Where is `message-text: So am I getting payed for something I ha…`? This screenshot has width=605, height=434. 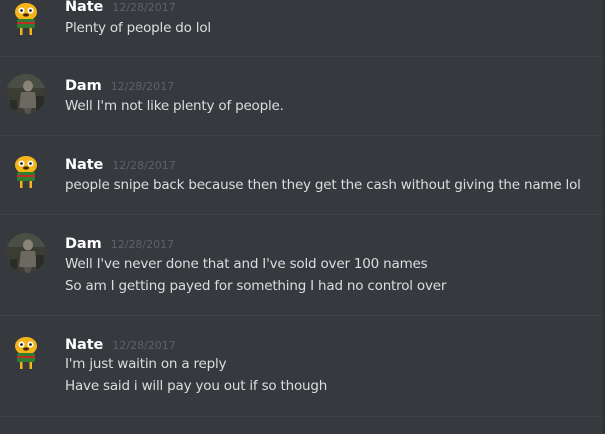 message-text: So am I getting payed for something I ha… is located at coordinates (256, 286).